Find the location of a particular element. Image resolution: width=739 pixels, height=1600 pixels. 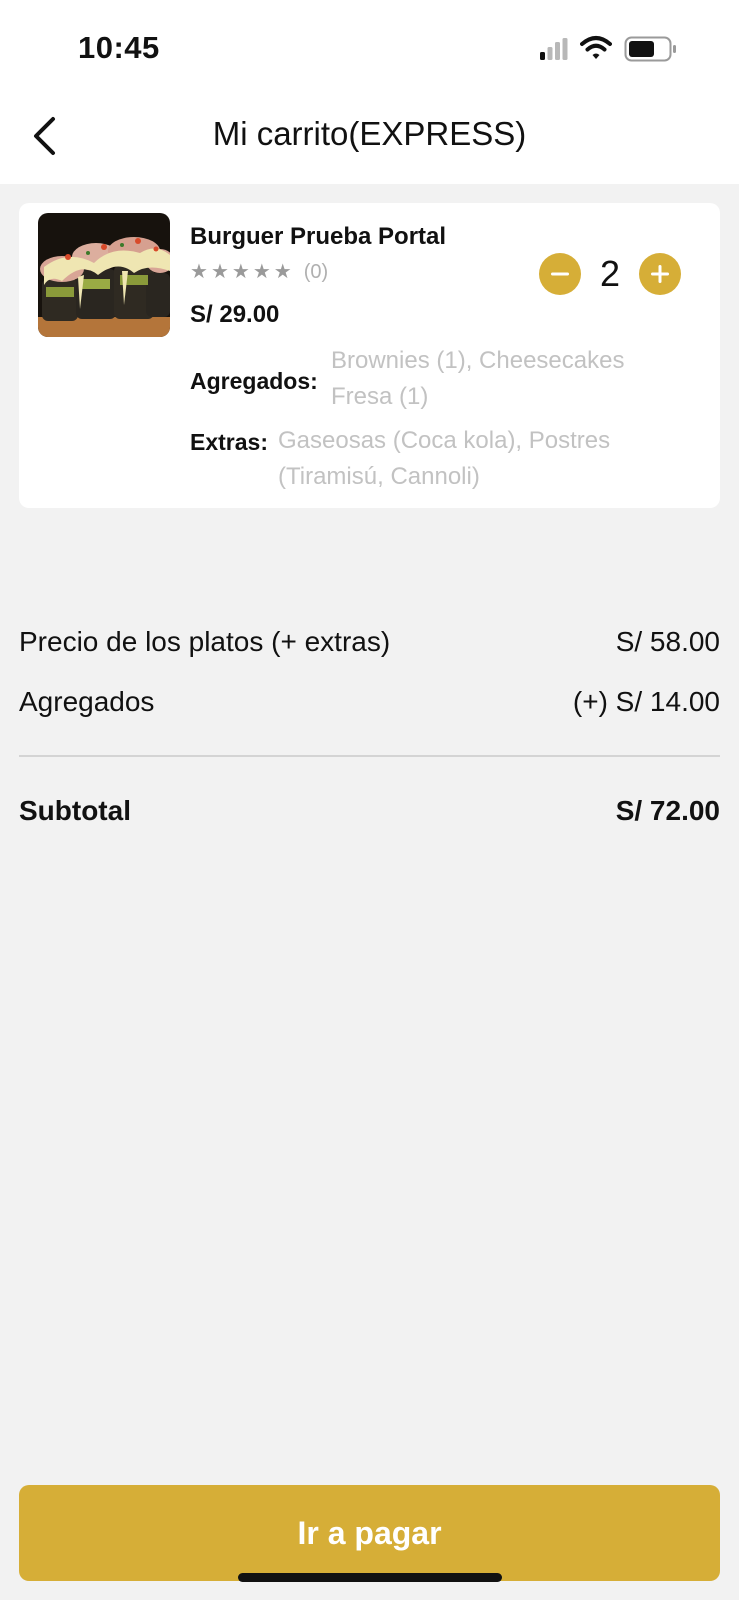

pay-button: Ir a pagar is located at coordinates (369, 1533).